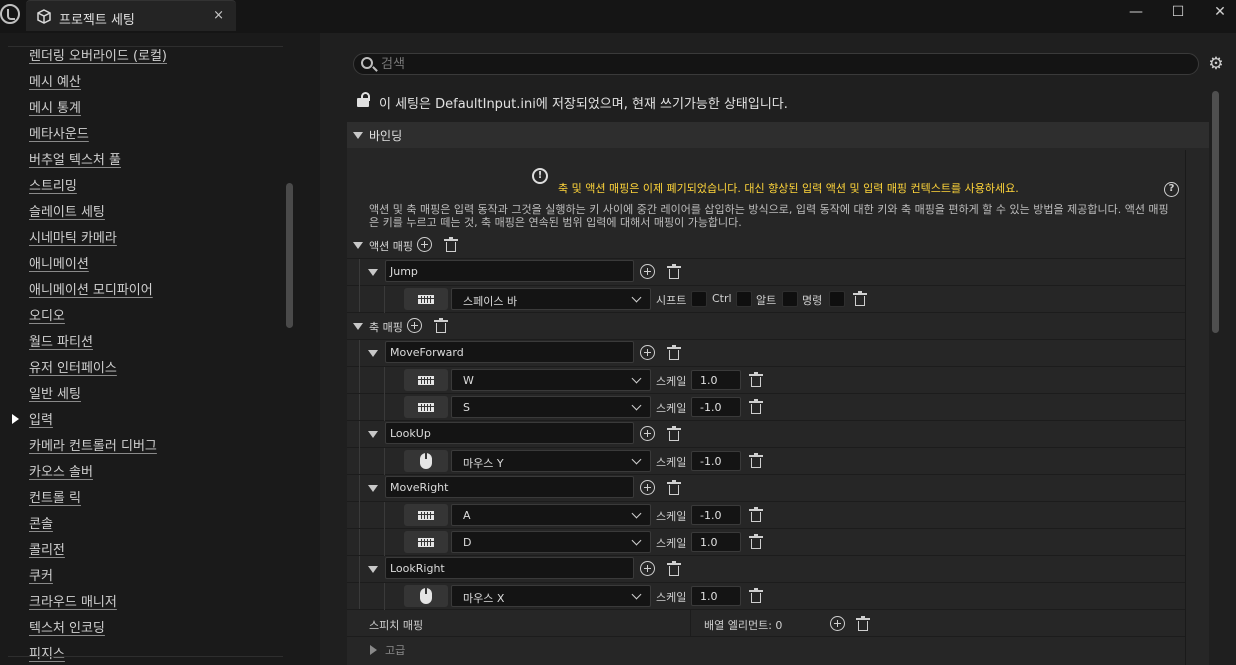 This screenshot has height=665, width=1236. Describe the element at coordinates (61, 341) in the screenshot. I see `nav-item: 월드 파티션` at that location.